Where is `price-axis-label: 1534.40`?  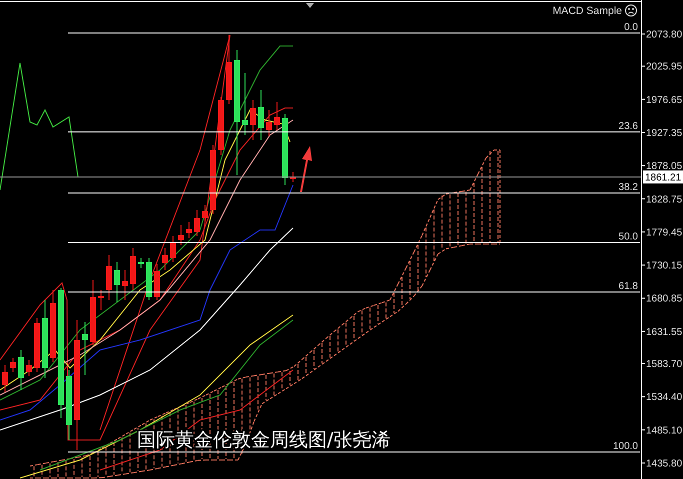 price-axis-label: 1534.40 is located at coordinates (664, 398).